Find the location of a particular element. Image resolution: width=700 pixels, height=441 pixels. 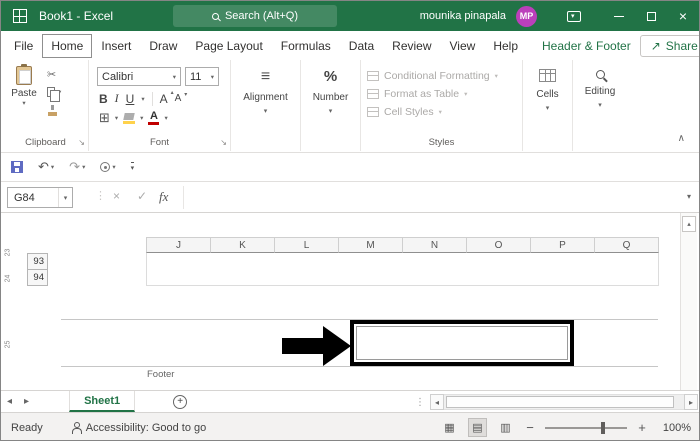

tab-insert: Insert is located at coordinates (116, 46).